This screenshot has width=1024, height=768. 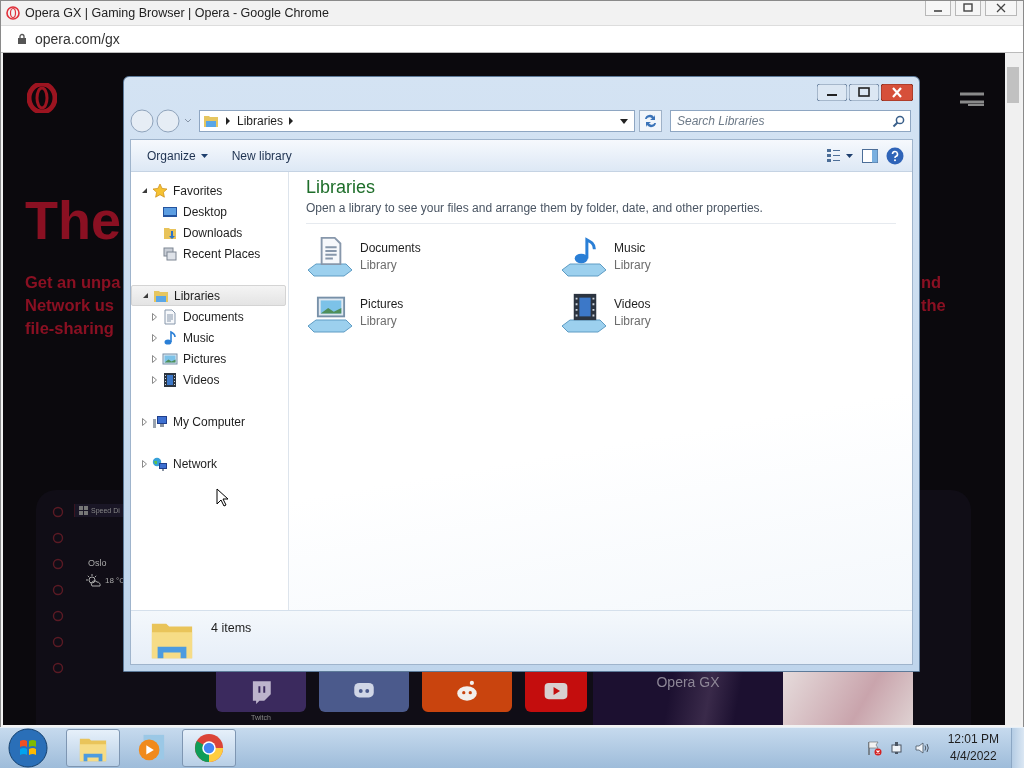 I want to click on weather-icon, so click(x=93, y=580).